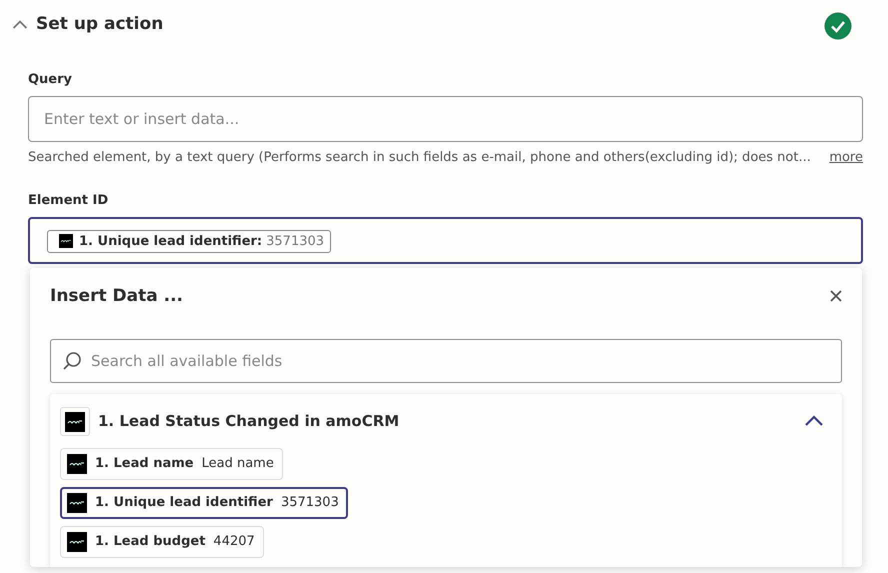 This screenshot has height=573, width=888. Describe the element at coordinates (20, 25) in the screenshot. I see `collapse-chevron-icon` at that location.